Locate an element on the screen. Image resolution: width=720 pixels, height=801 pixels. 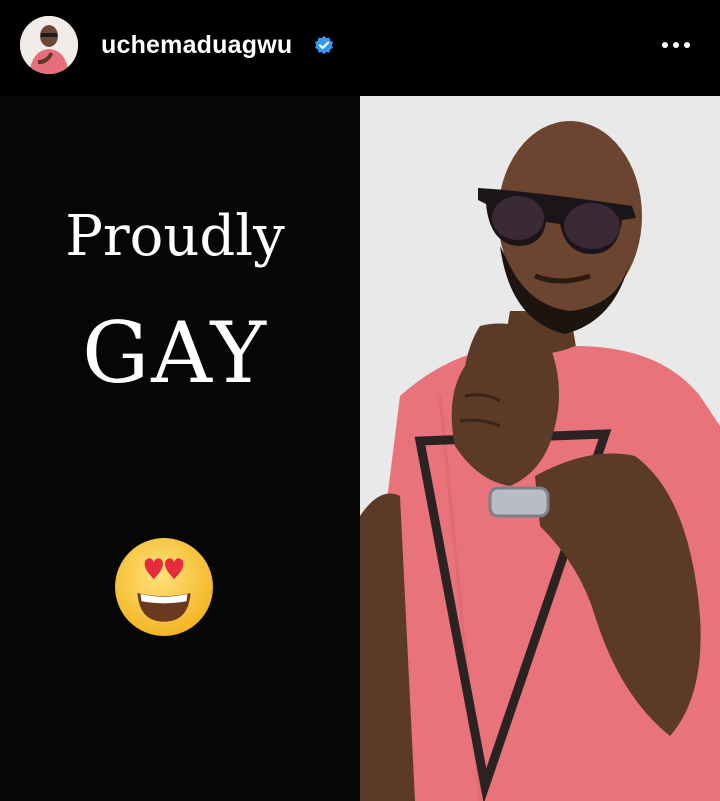
verified-badge-icon is located at coordinates (324, 45).